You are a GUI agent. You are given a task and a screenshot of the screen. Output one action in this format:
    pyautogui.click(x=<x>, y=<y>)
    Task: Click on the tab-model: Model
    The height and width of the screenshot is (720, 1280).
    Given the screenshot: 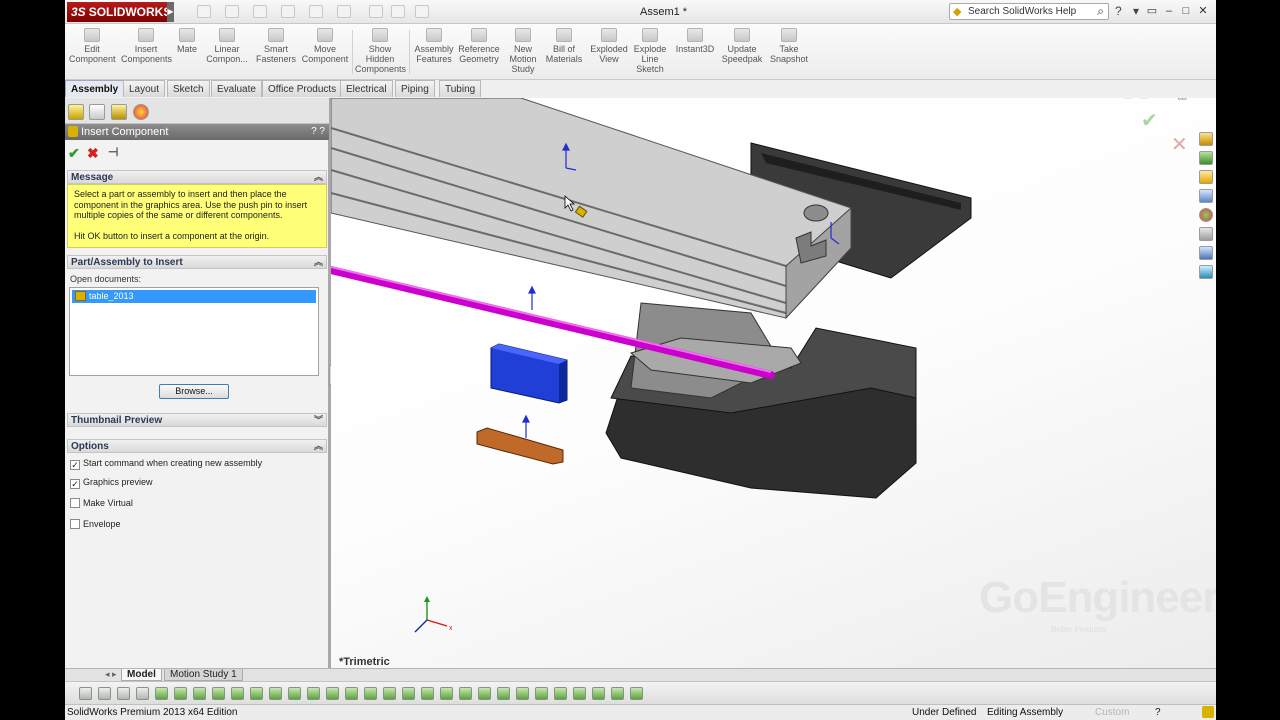 What is the action you would take?
    pyautogui.click(x=141, y=675)
    